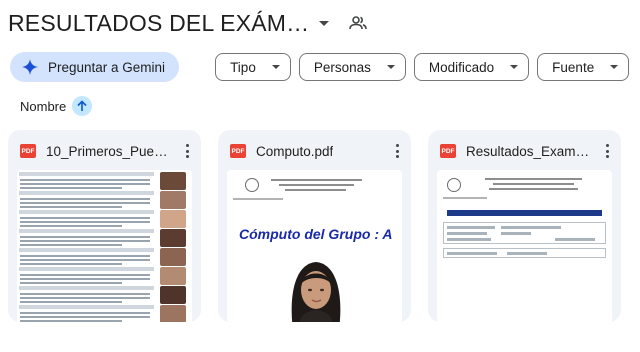 The width and height of the screenshot is (640, 352). What do you see at coordinates (358, 23) in the screenshot?
I see `people-icon` at bounding box center [358, 23].